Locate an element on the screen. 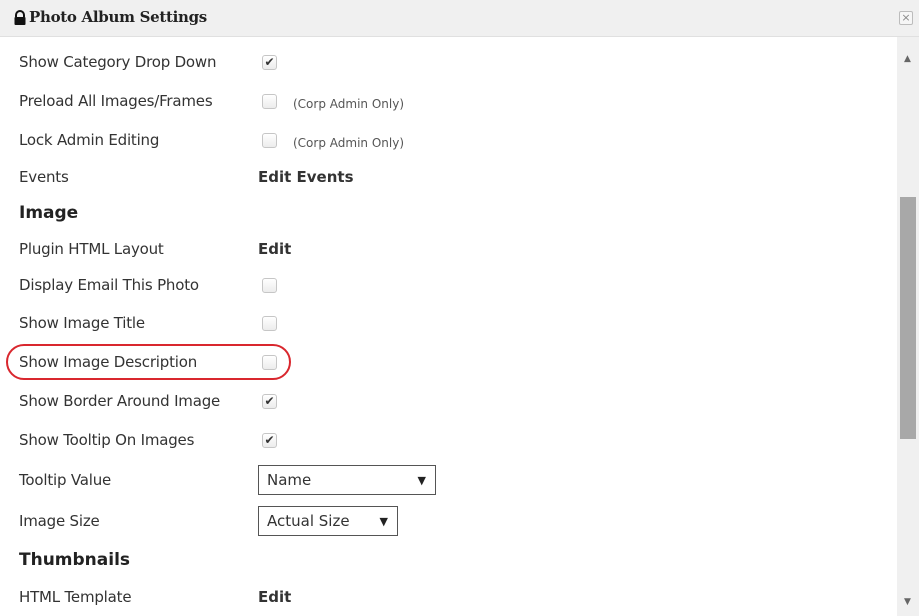 The height and width of the screenshot is (616, 919). label-tooltip-value: Tooltip Value is located at coordinates (65, 480).